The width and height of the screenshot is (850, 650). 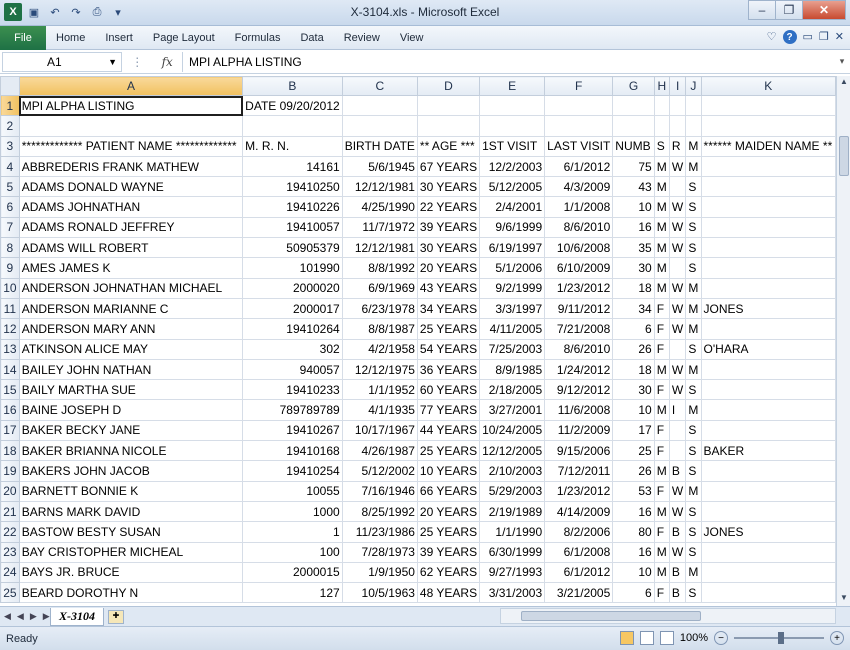 I want to click on cell: 3/21/2005, so click(x=579, y=593).